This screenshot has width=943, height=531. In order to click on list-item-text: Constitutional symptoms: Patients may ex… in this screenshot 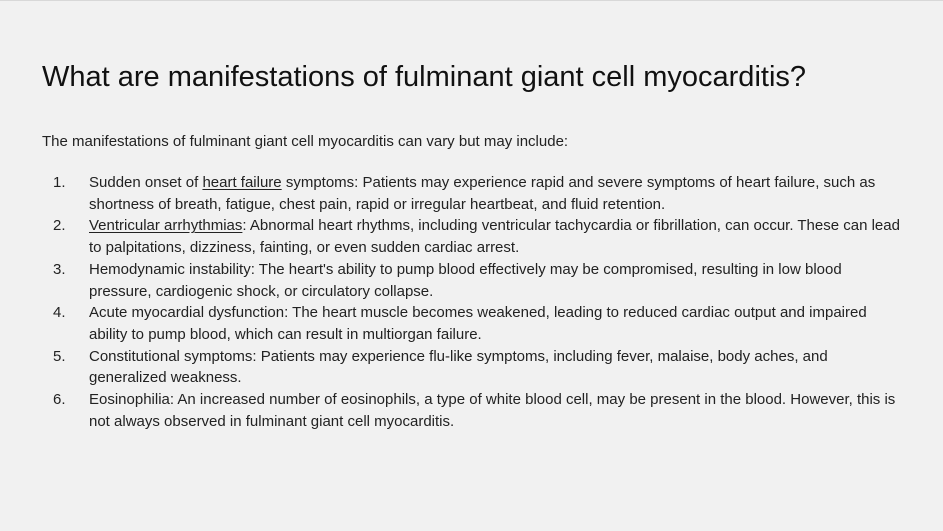, I will do `click(458, 367)`.